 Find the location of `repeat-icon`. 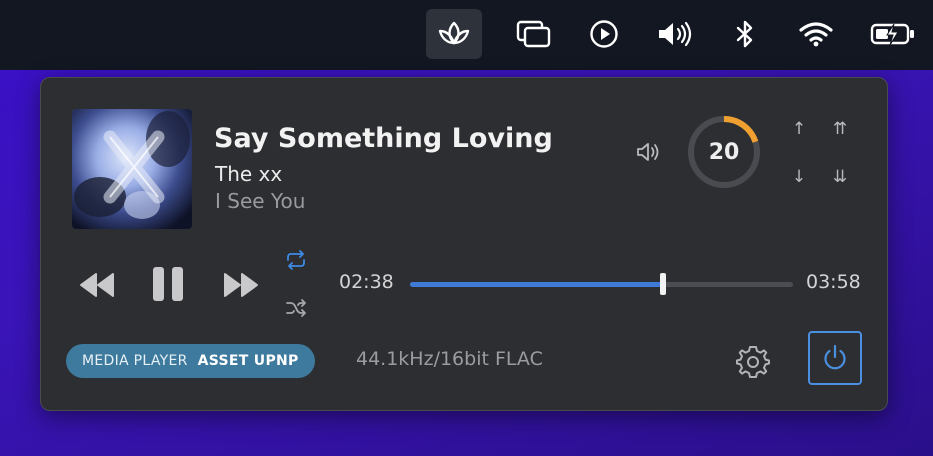

repeat-icon is located at coordinates (296, 260).